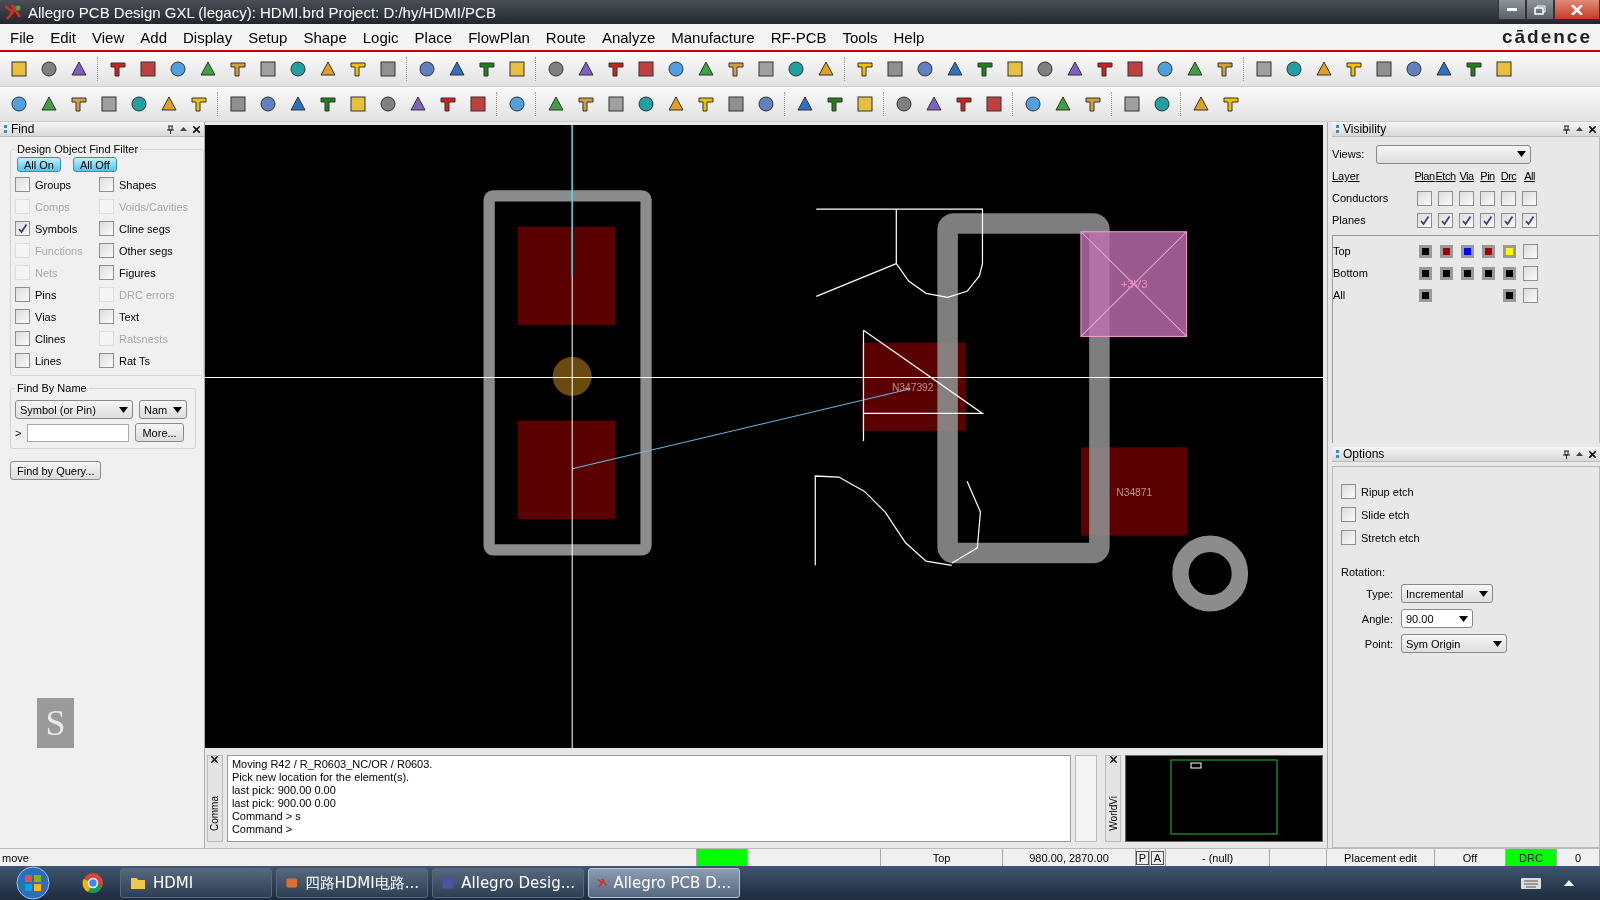  Describe the element at coordinates (860, 37) in the screenshot. I see `menu-item: Tools` at that location.